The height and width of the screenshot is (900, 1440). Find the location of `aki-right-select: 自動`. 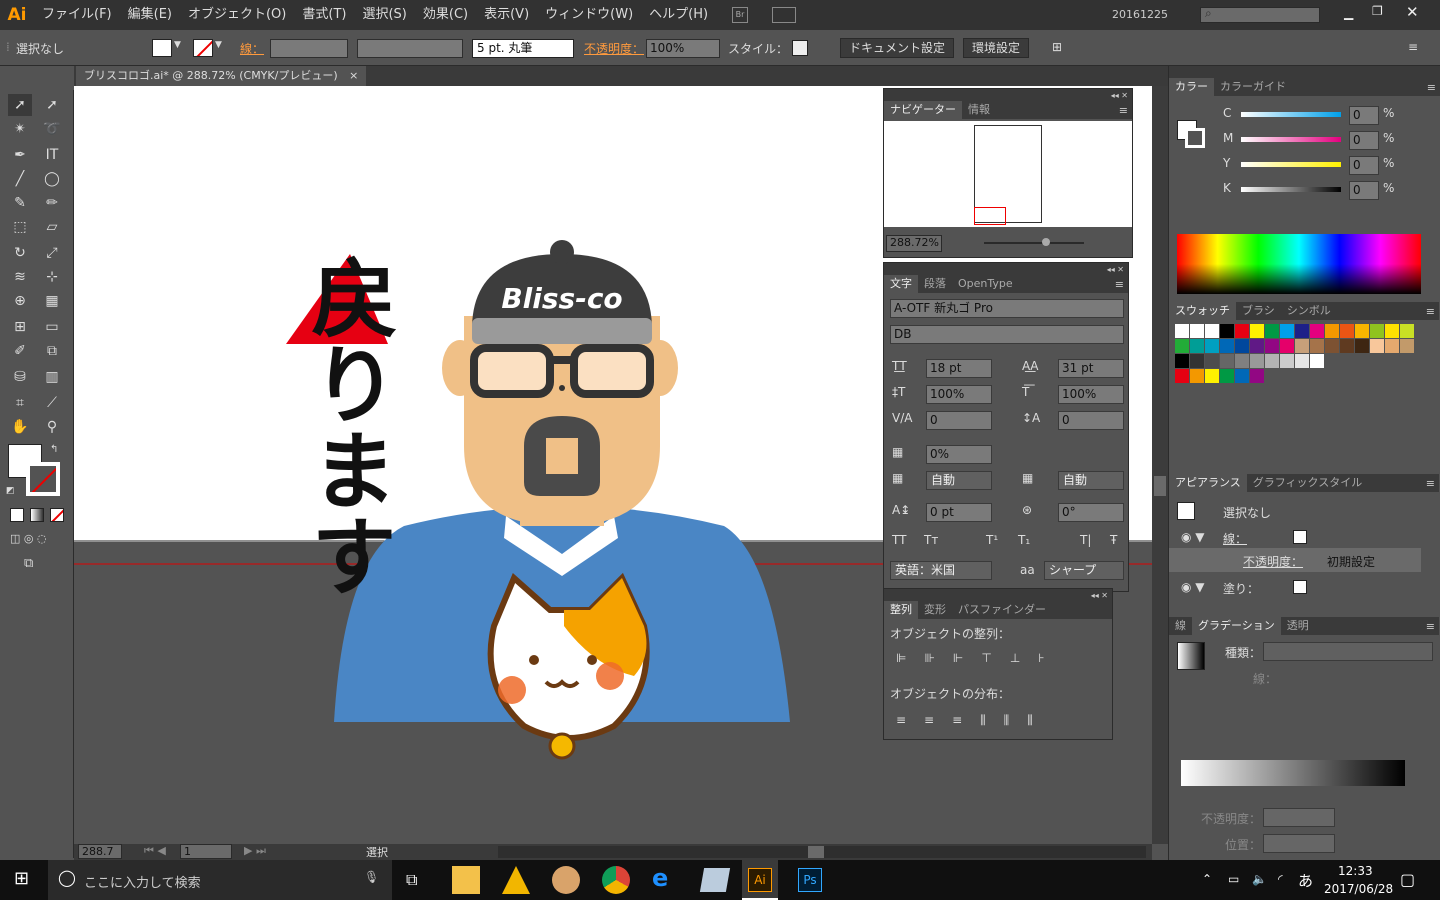

aki-right-select: 自動 is located at coordinates (1091, 480).